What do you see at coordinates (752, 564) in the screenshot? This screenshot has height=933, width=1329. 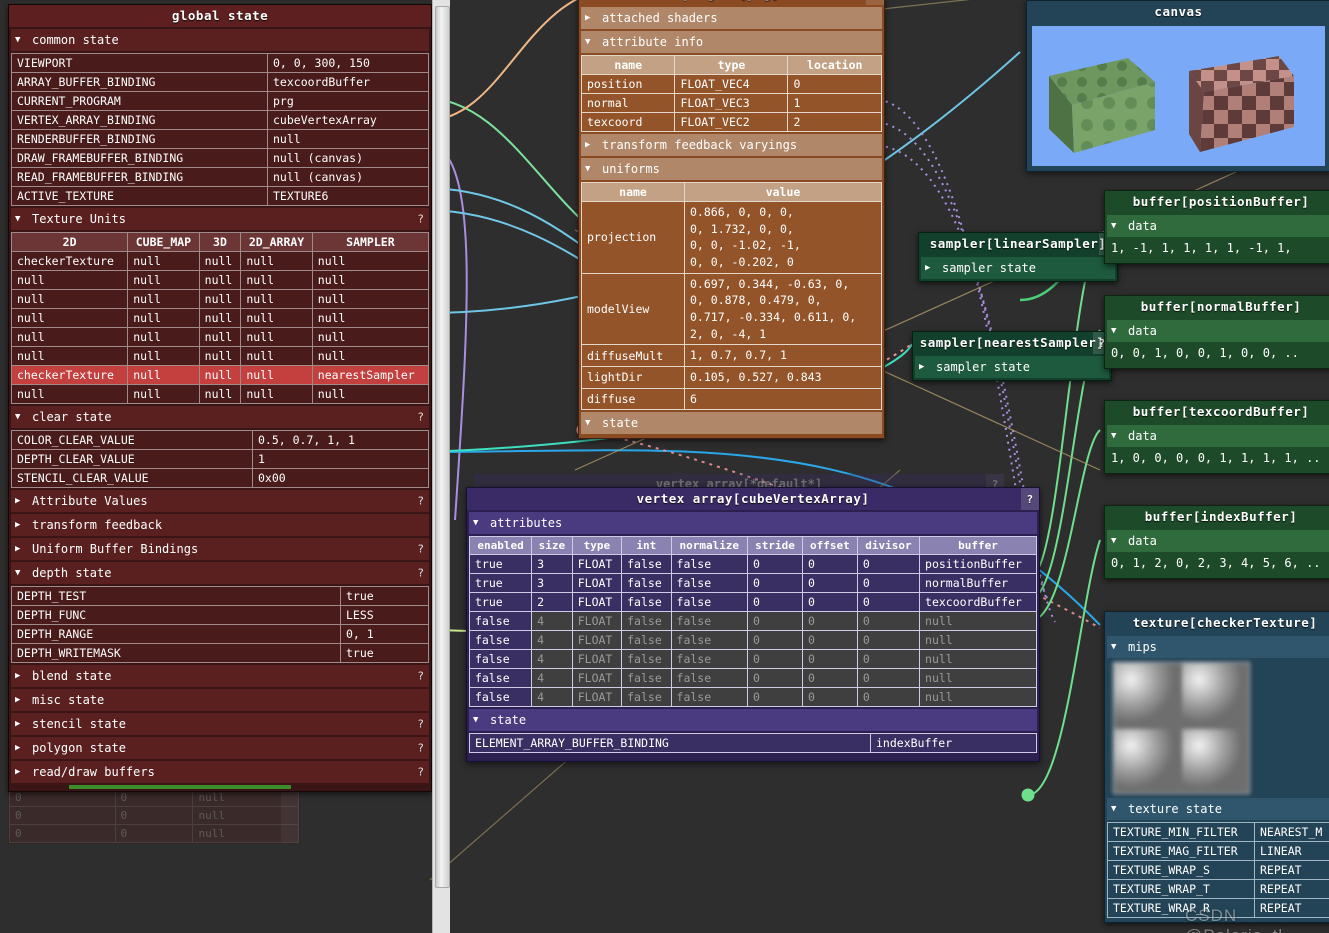 I see `table-row: true 3 FLOAT false false 0 0 0 positionBuffer` at bounding box center [752, 564].